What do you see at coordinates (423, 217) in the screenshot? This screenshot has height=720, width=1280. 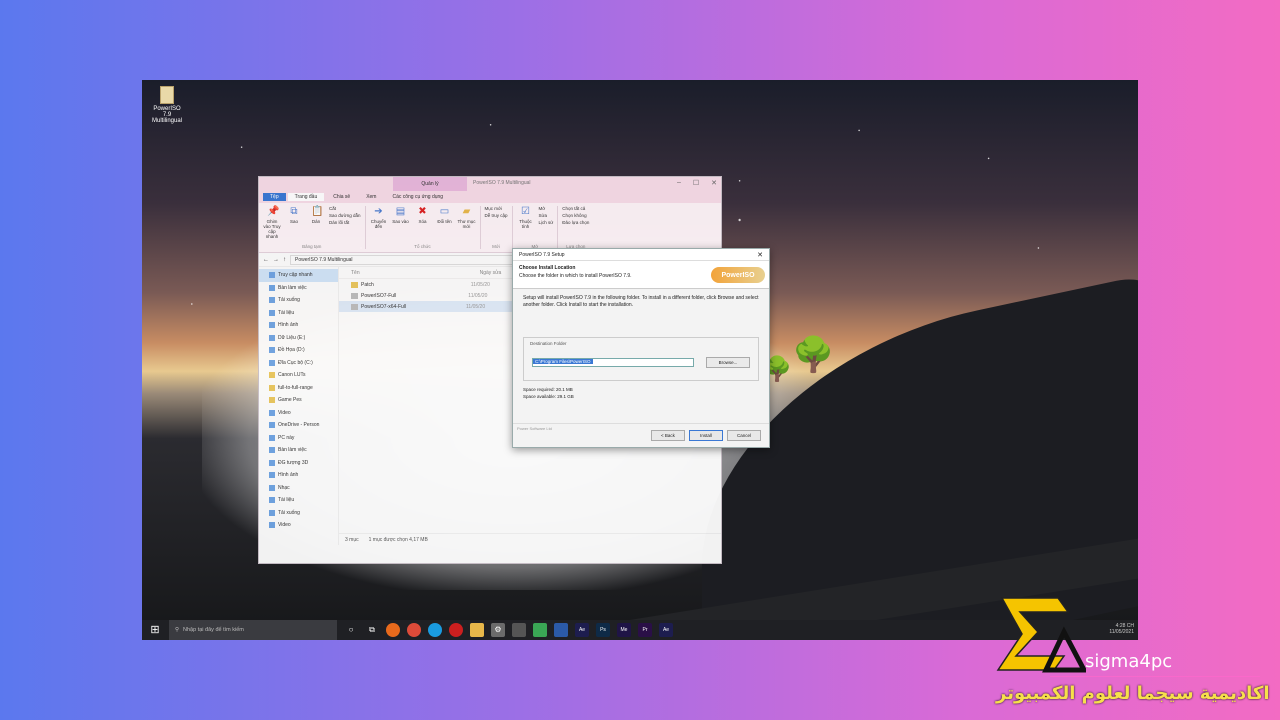 I see `delete-button: ✖ Xóa` at bounding box center [423, 217].